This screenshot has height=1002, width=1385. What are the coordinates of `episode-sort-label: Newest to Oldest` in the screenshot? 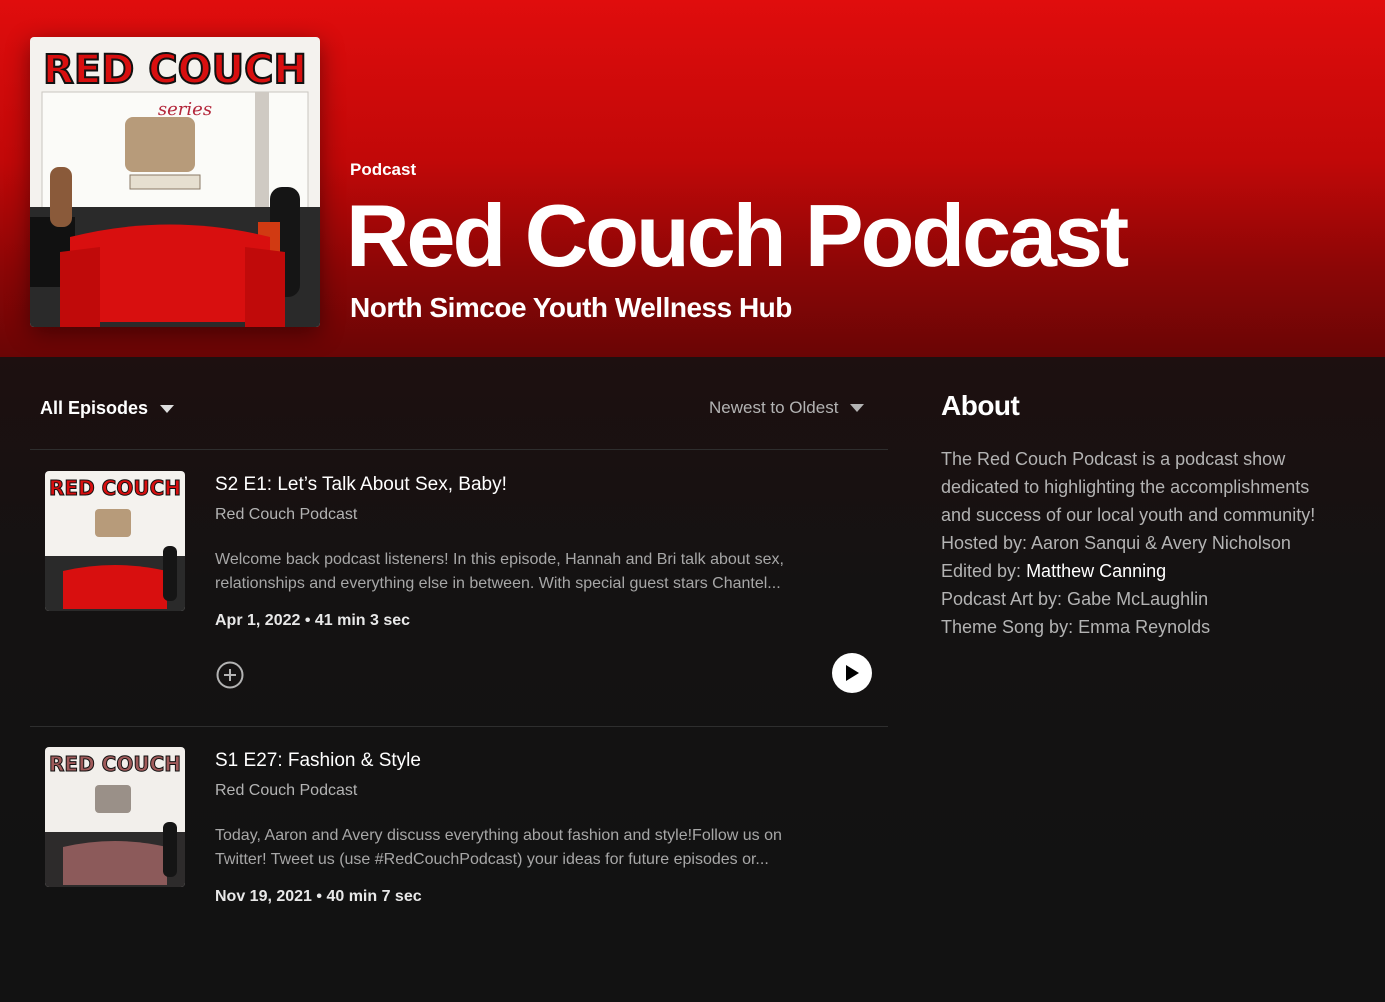 It's located at (774, 407).